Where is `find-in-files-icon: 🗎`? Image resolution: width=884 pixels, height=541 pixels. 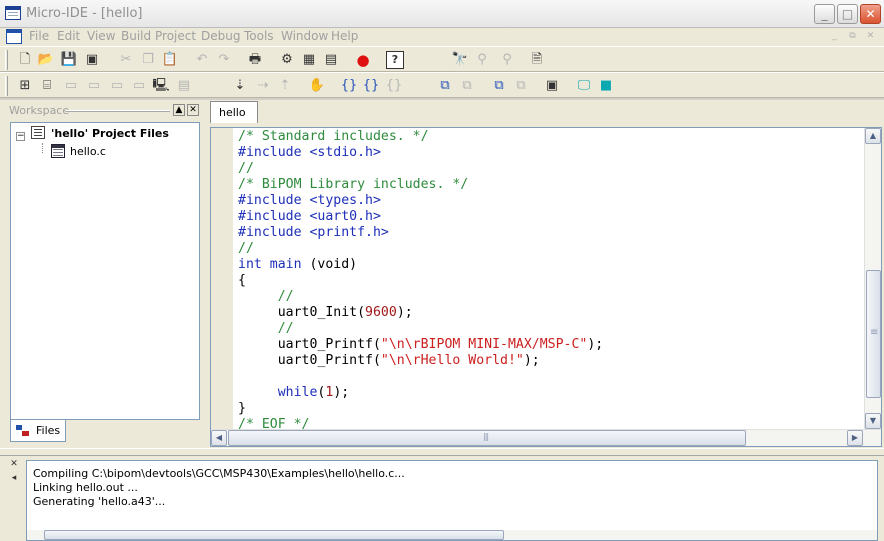
find-in-files-icon: 🗎 is located at coordinates (537, 60).